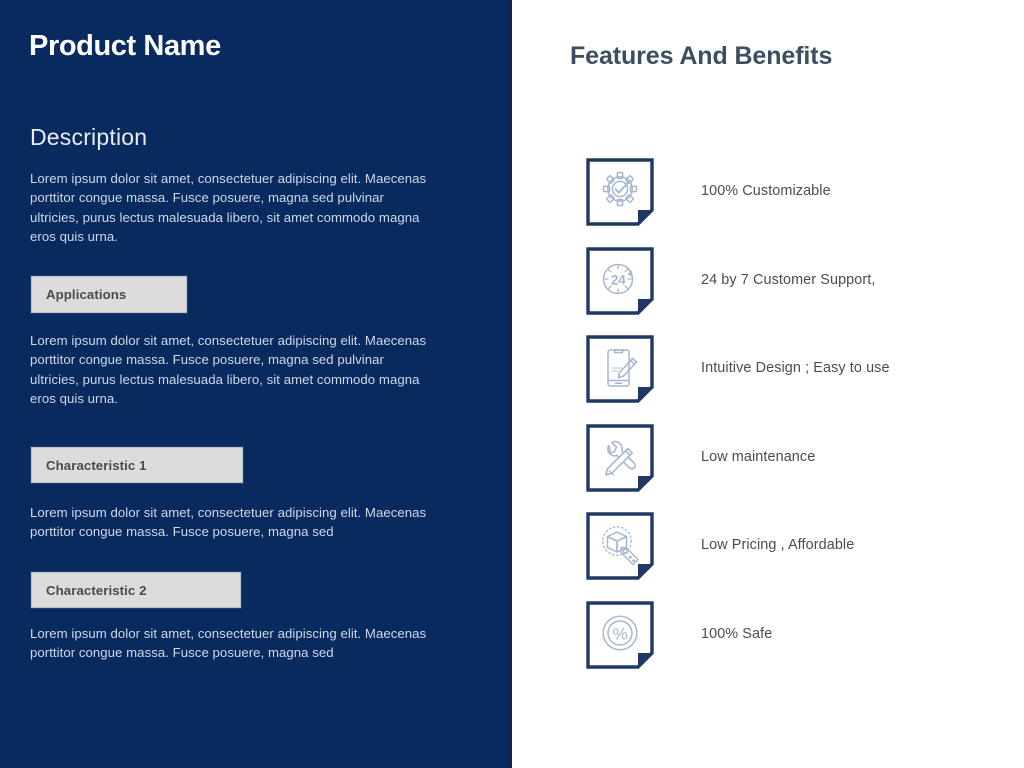  Describe the element at coordinates (620, 546) in the screenshot. I see `box-price-tag-icon` at that location.